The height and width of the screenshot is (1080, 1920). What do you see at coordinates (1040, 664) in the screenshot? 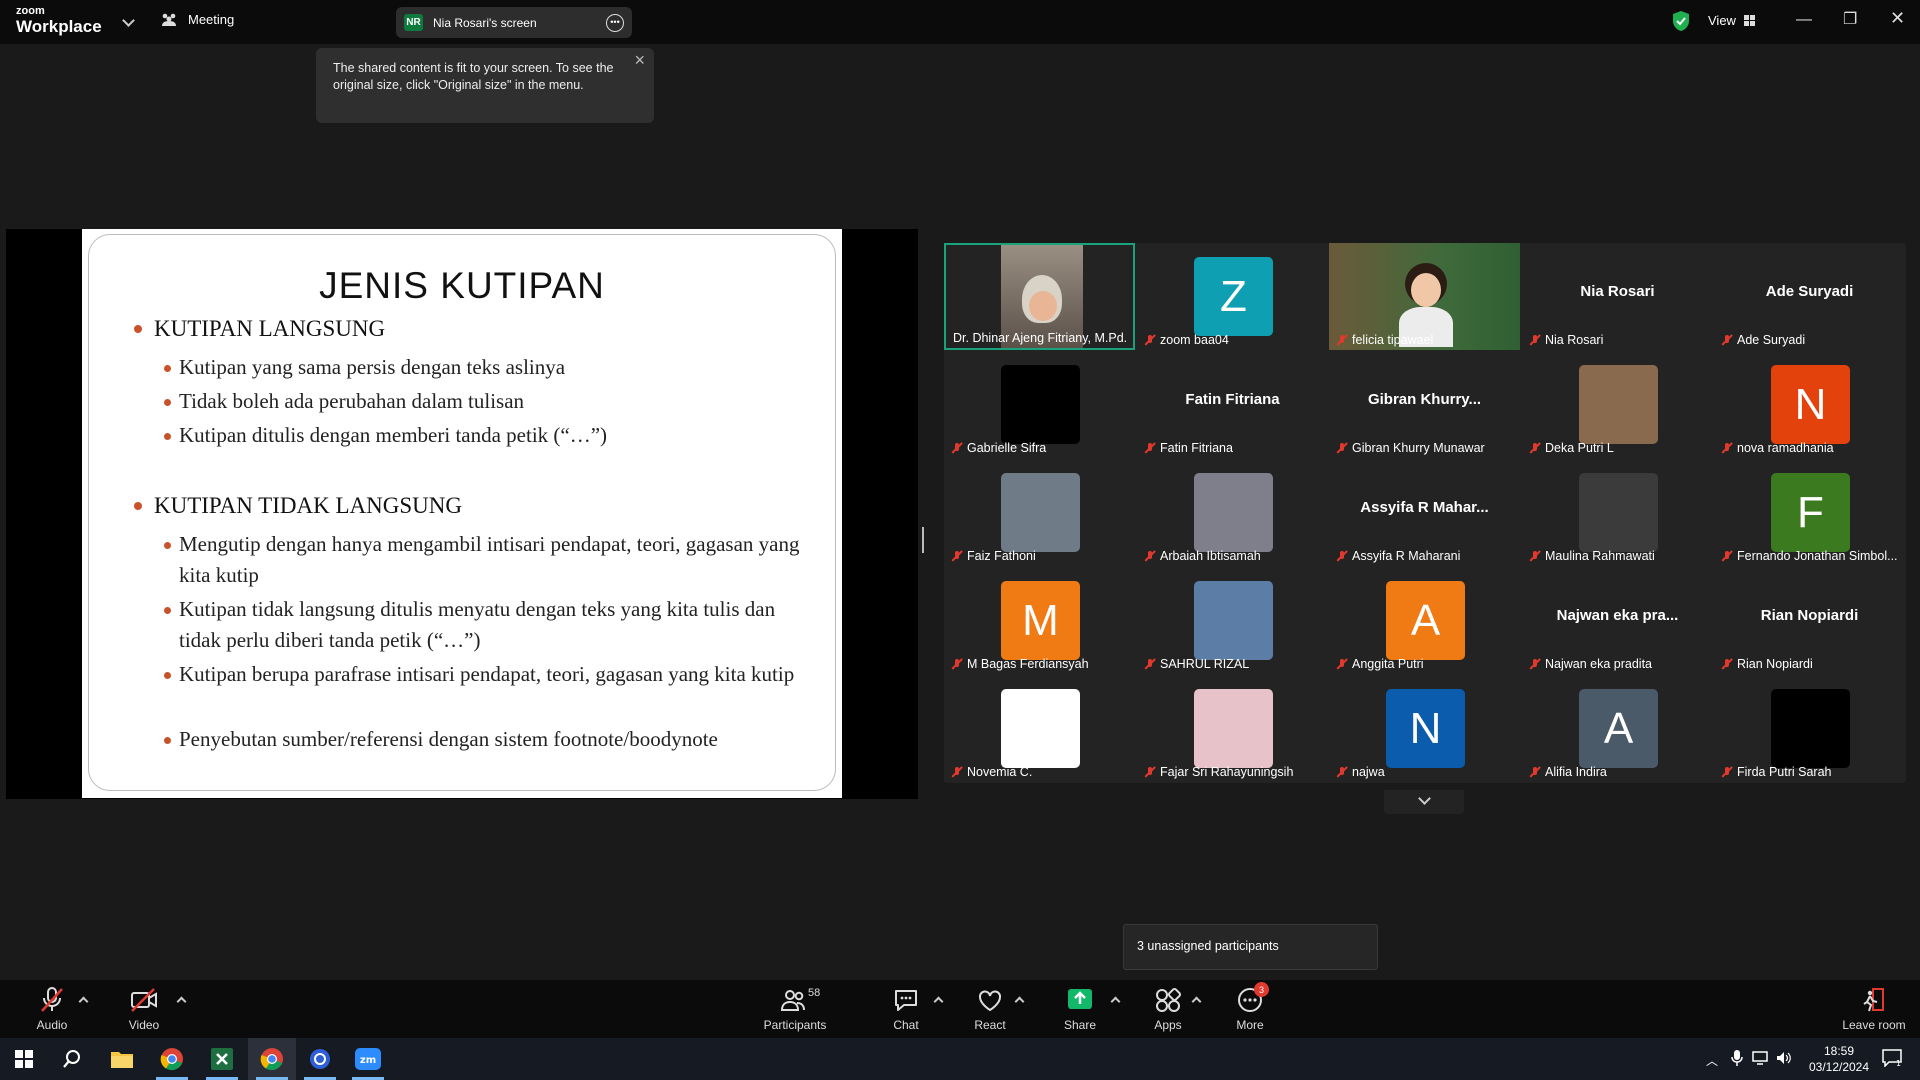
I see `participant-name-tag: M Bagas Ferdiansyah` at bounding box center [1040, 664].